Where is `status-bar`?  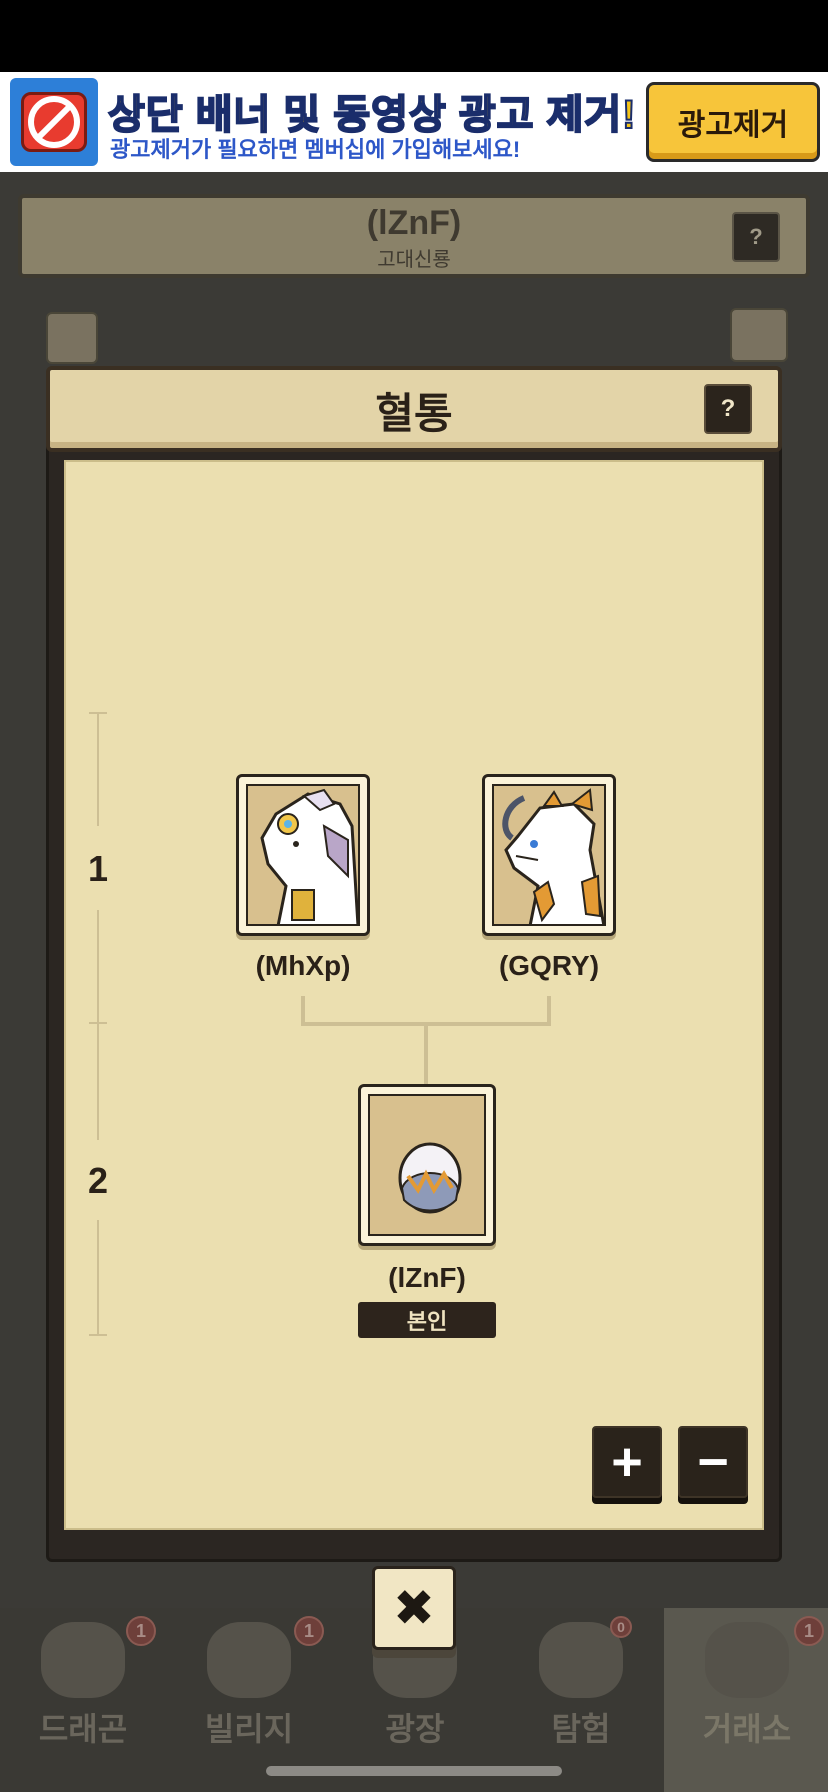
status-bar is located at coordinates (414, 36).